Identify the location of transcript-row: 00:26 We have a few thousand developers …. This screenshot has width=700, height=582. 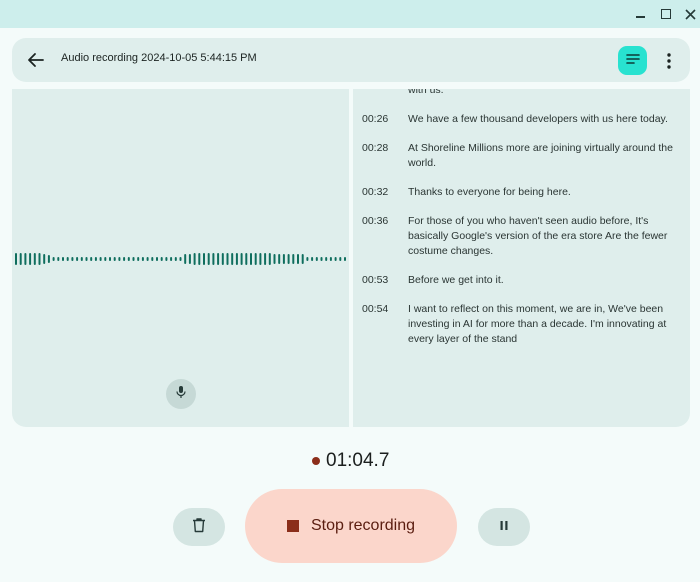
(521, 119).